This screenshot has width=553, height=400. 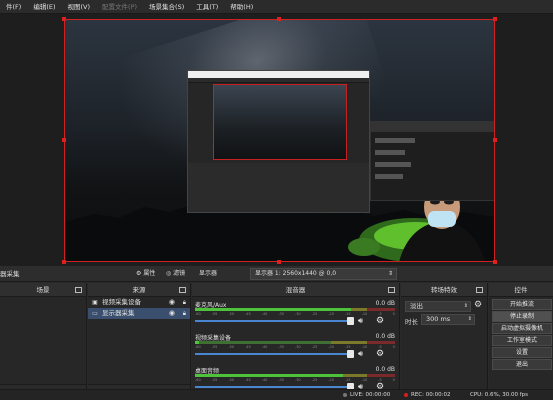 What do you see at coordinates (478, 305) in the screenshot?
I see `transition-settings-gear-icon: ⚙` at bounding box center [478, 305].